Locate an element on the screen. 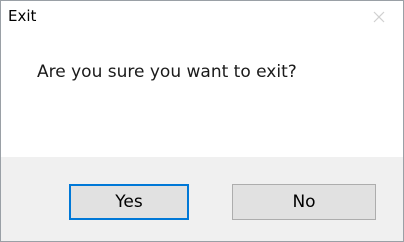  dialog-title: Exit is located at coordinates (22, 16).